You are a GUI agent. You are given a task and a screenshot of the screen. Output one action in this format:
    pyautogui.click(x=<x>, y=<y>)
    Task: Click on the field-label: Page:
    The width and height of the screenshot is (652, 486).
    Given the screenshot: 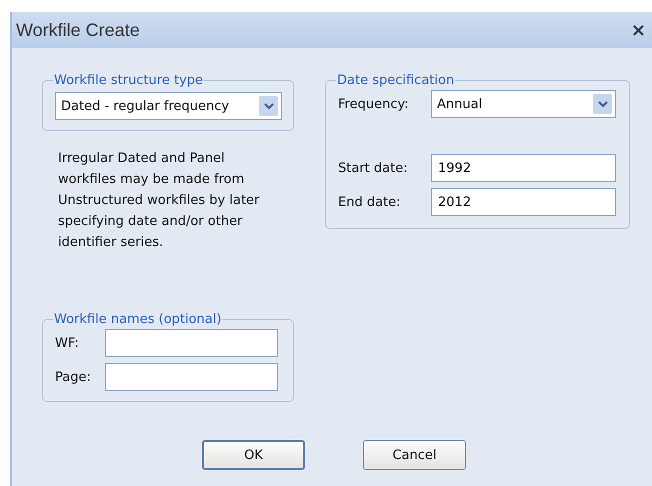 What is the action you would take?
    pyautogui.click(x=73, y=377)
    